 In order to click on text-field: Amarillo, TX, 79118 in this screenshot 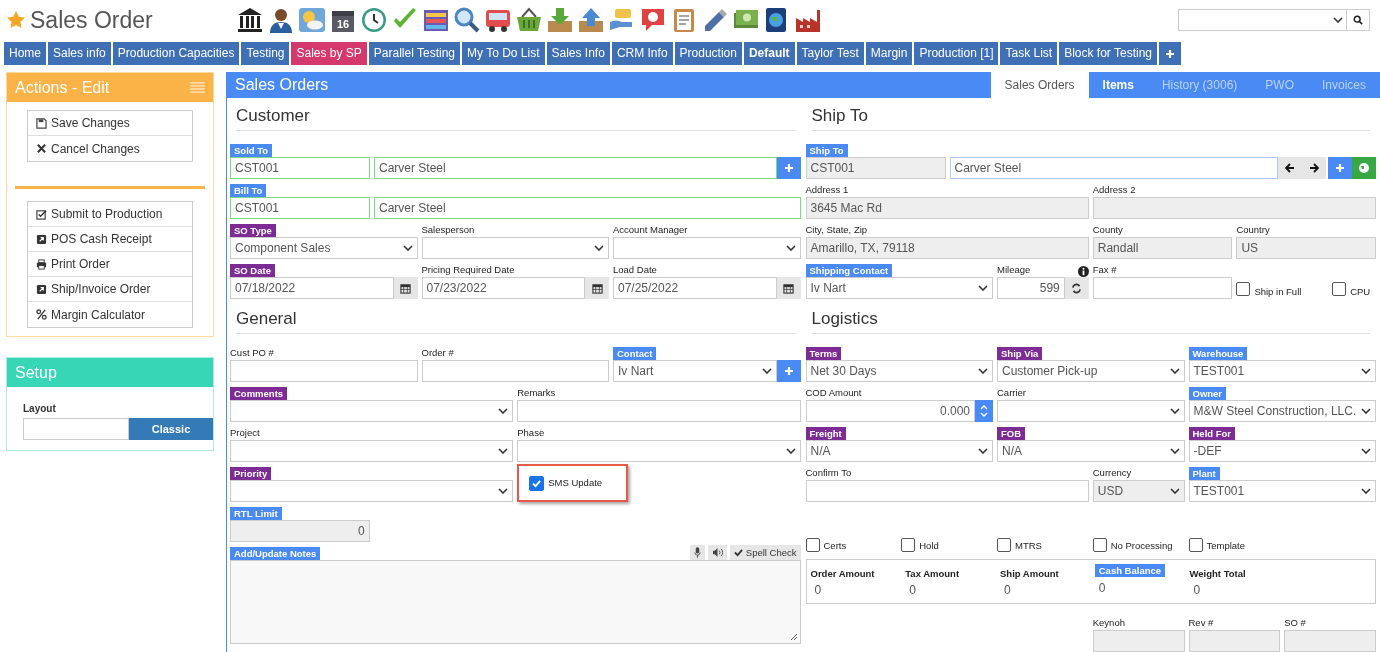, I will do `click(947, 248)`.